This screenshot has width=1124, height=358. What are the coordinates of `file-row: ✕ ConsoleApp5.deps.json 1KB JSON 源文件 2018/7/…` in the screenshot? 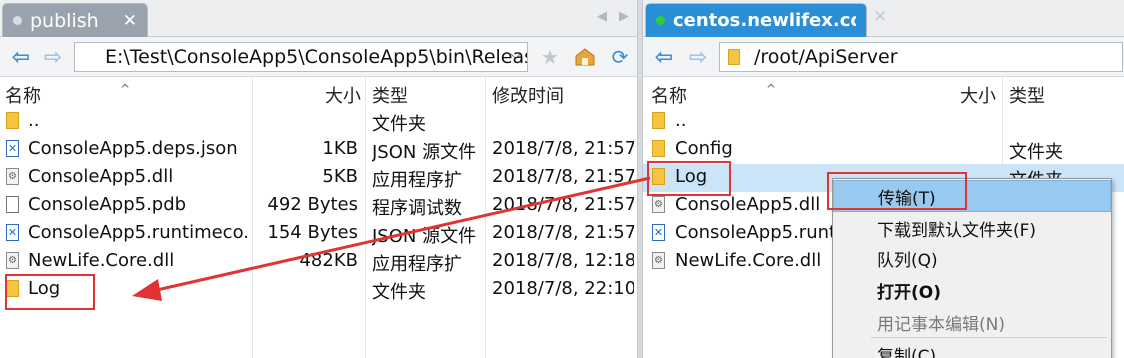 It's located at (318, 150).